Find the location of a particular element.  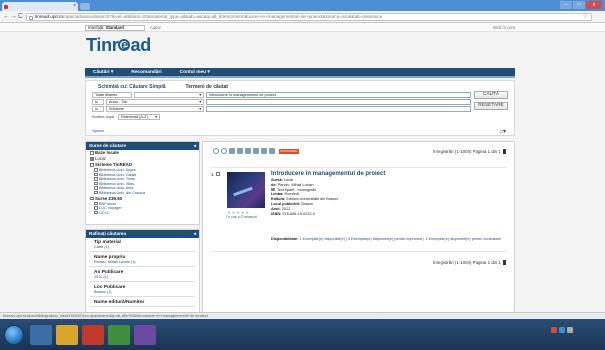

sort-select: Relevanță (A-Z) ▼ is located at coordinates (138, 117).